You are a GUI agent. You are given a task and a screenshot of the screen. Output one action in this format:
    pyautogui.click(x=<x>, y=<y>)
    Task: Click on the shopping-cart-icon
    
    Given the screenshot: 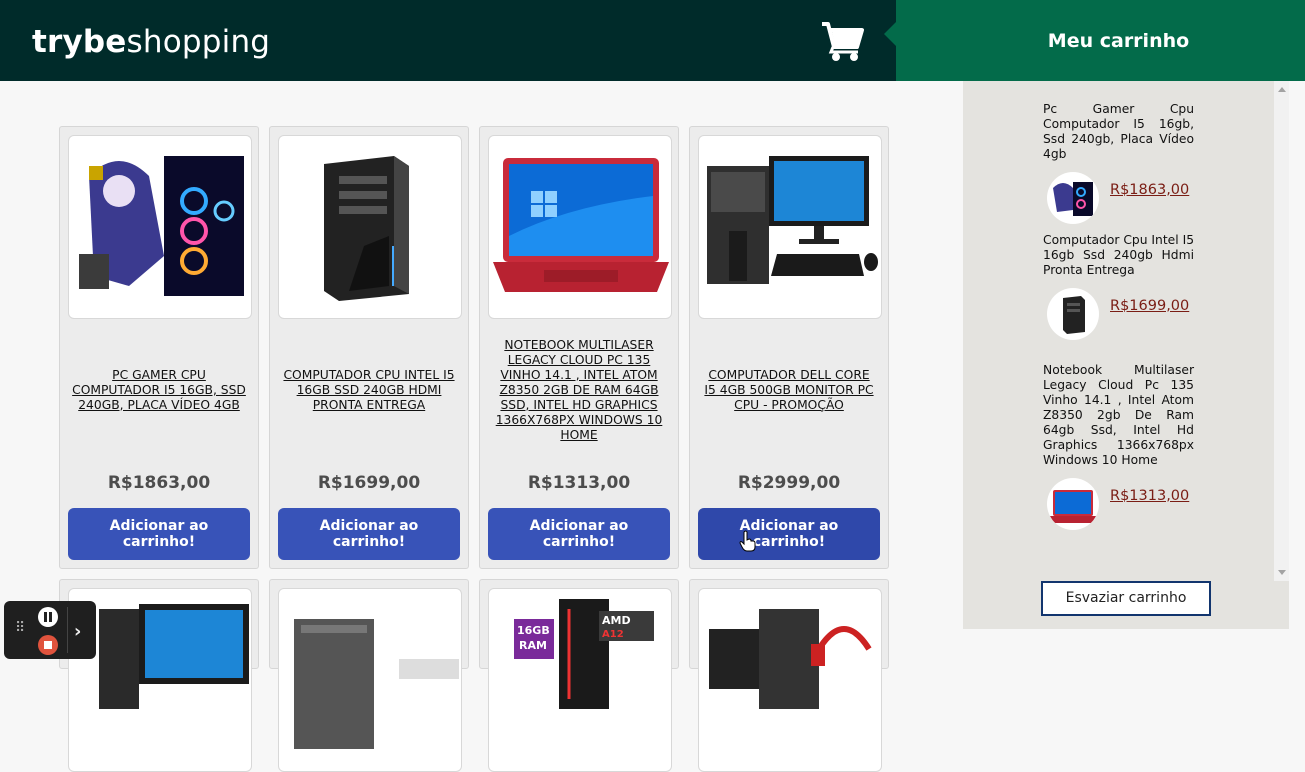 What is the action you would take?
    pyautogui.click(x=842, y=41)
    